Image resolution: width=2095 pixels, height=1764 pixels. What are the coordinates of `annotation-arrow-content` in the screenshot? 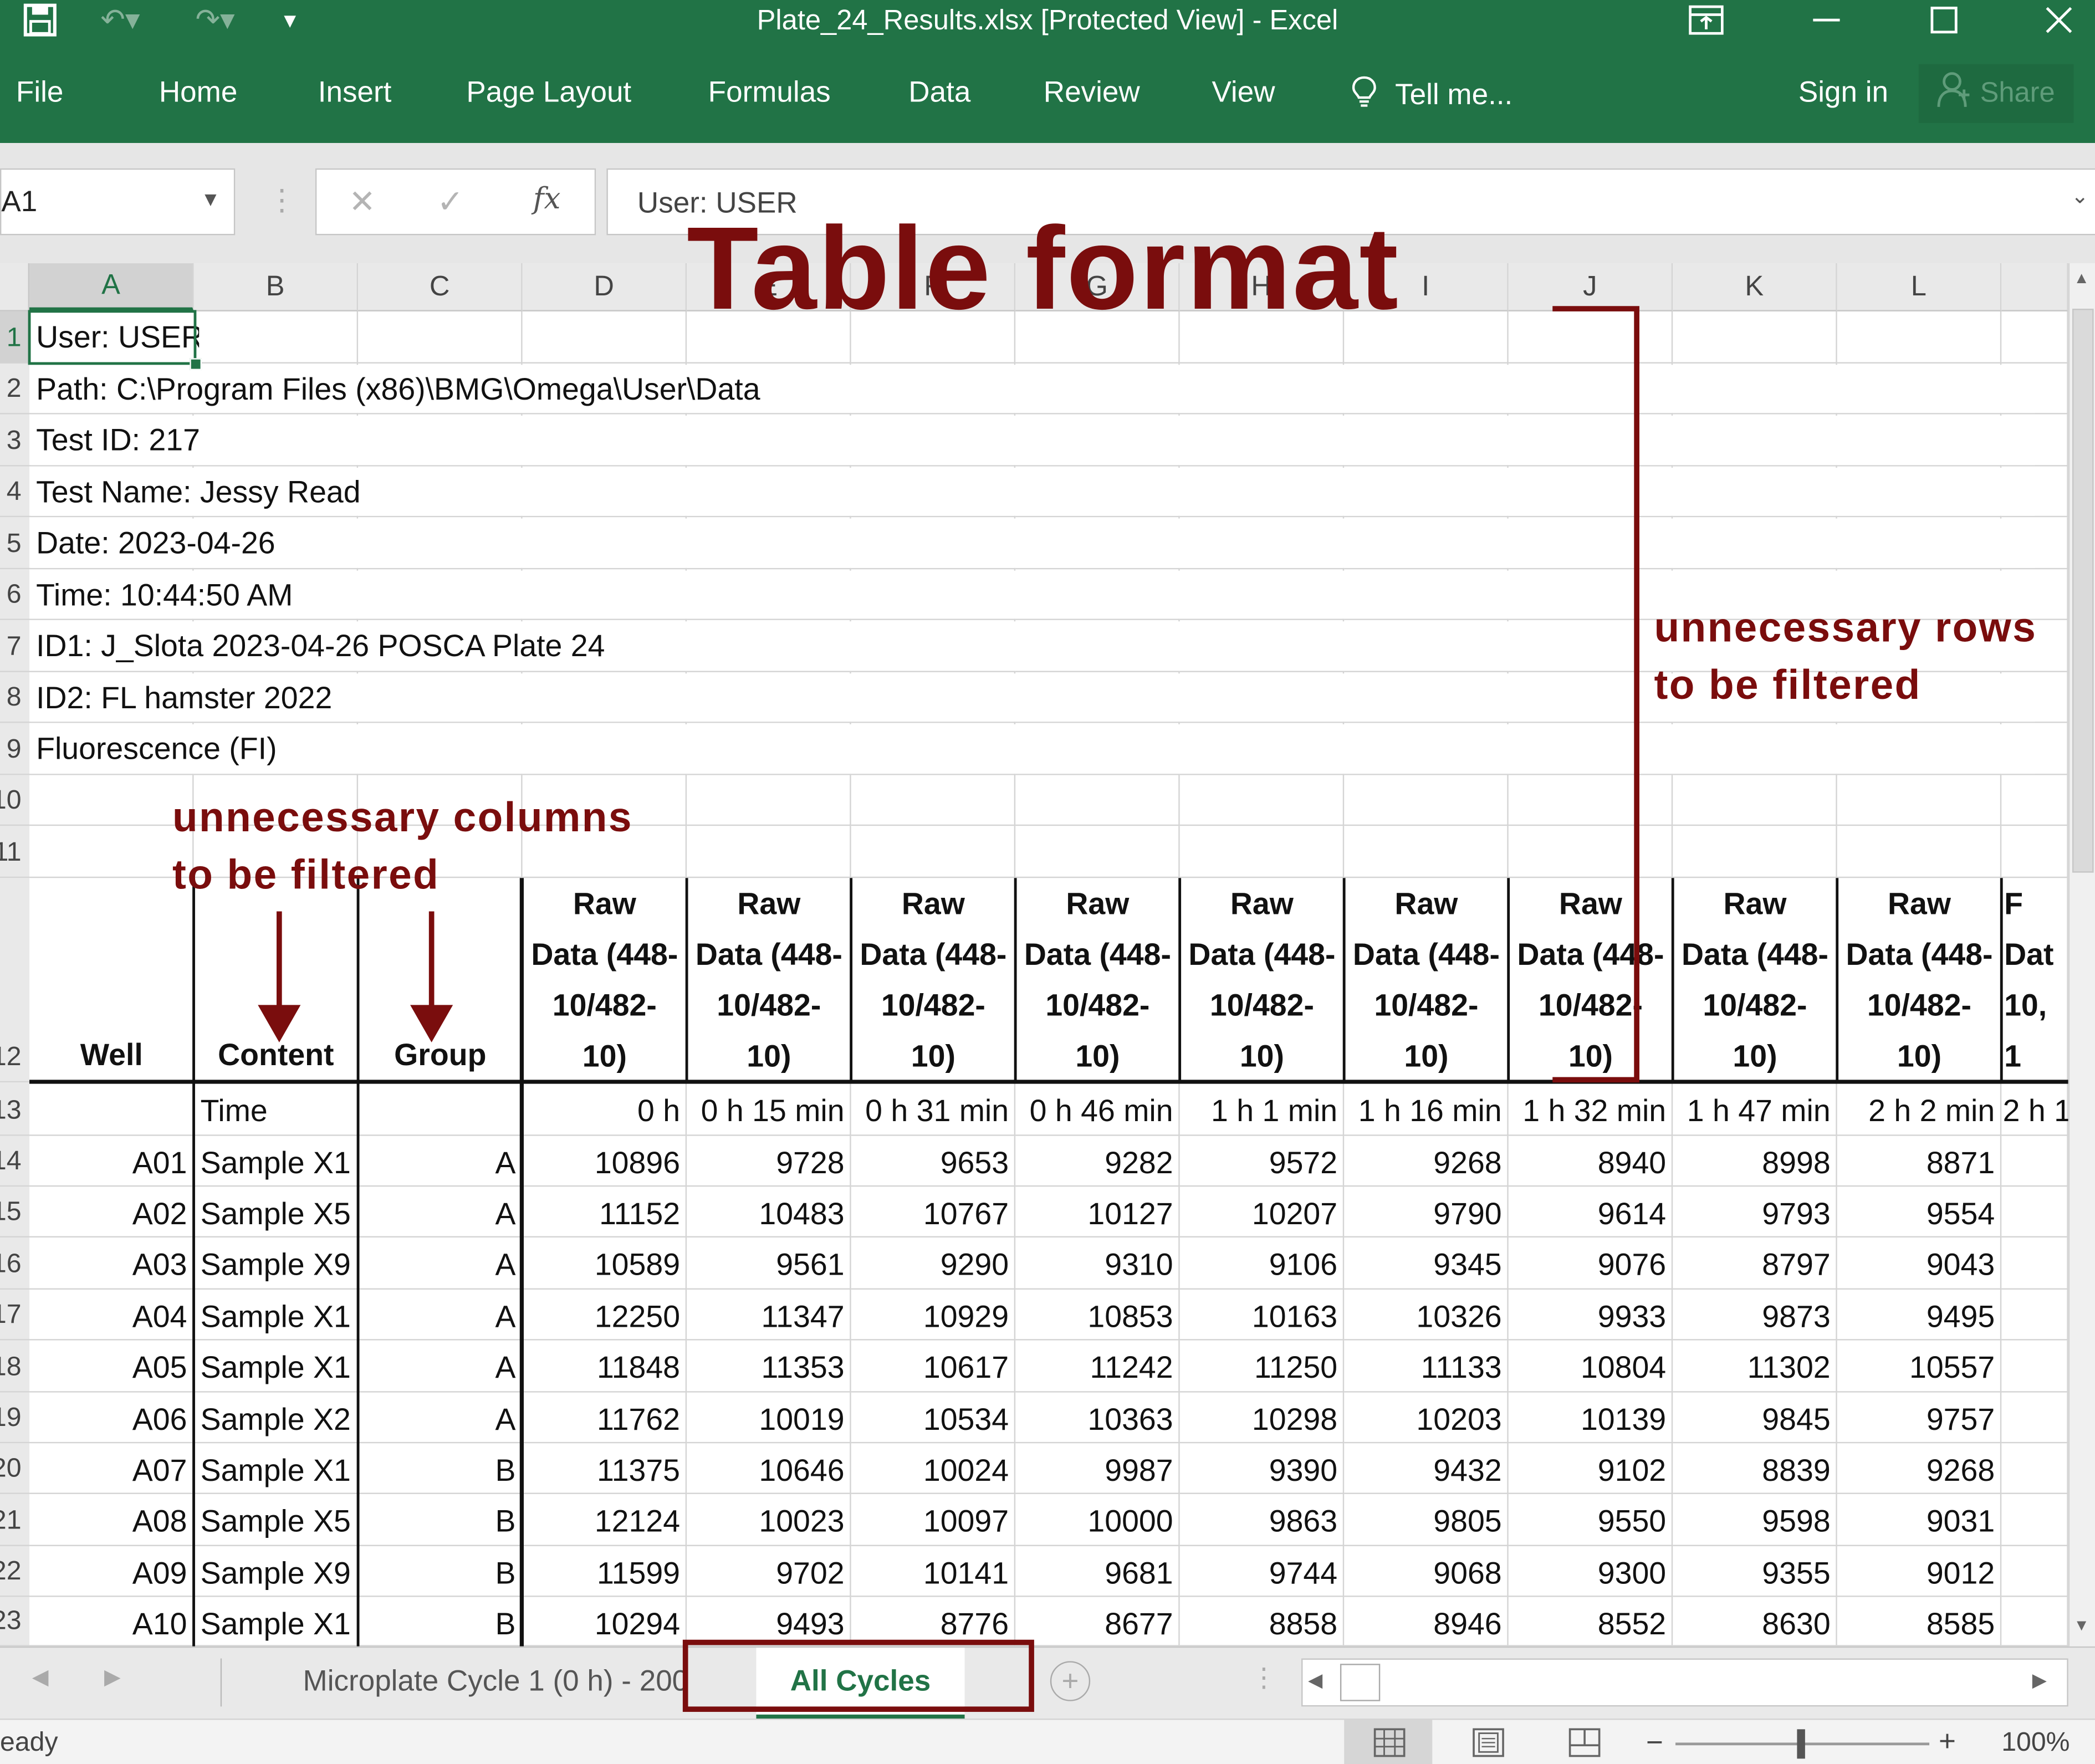 It's located at (279, 976).